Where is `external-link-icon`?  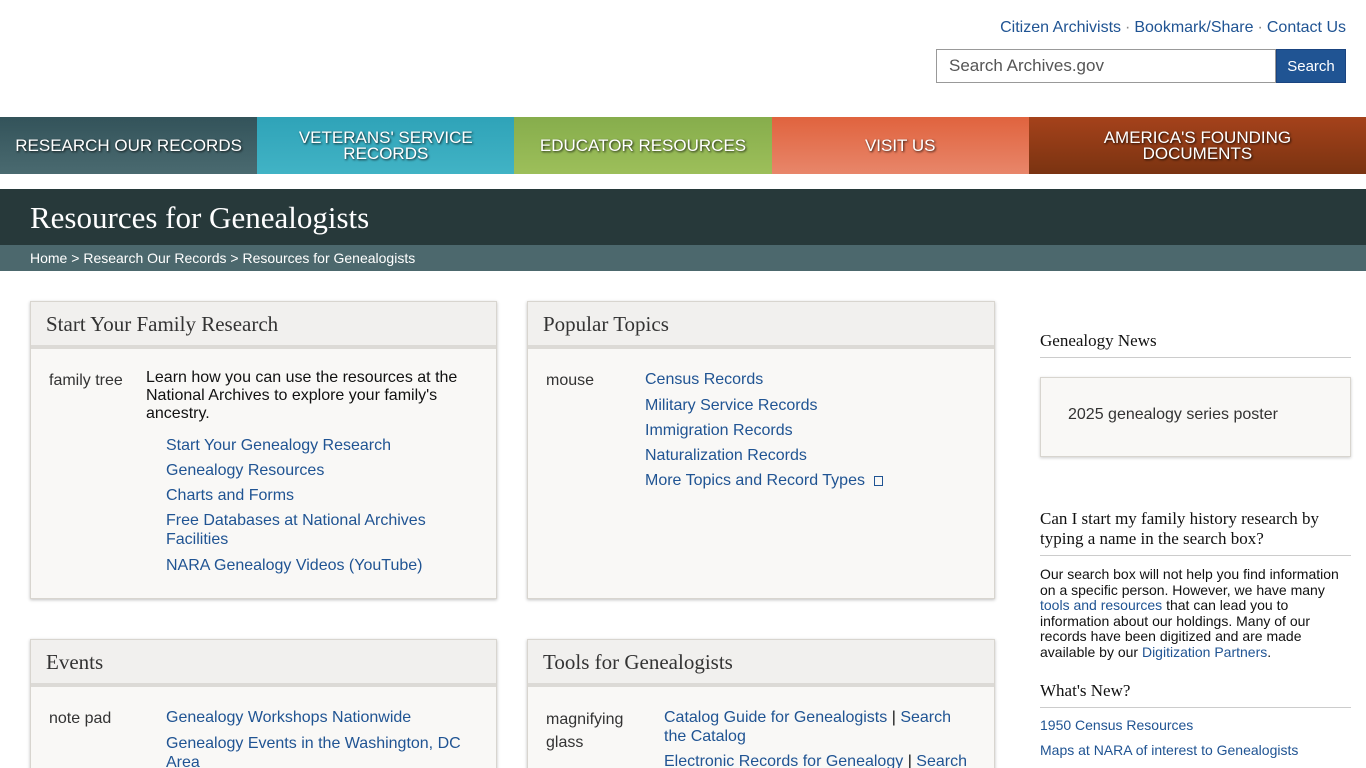 external-link-icon is located at coordinates (879, 481).